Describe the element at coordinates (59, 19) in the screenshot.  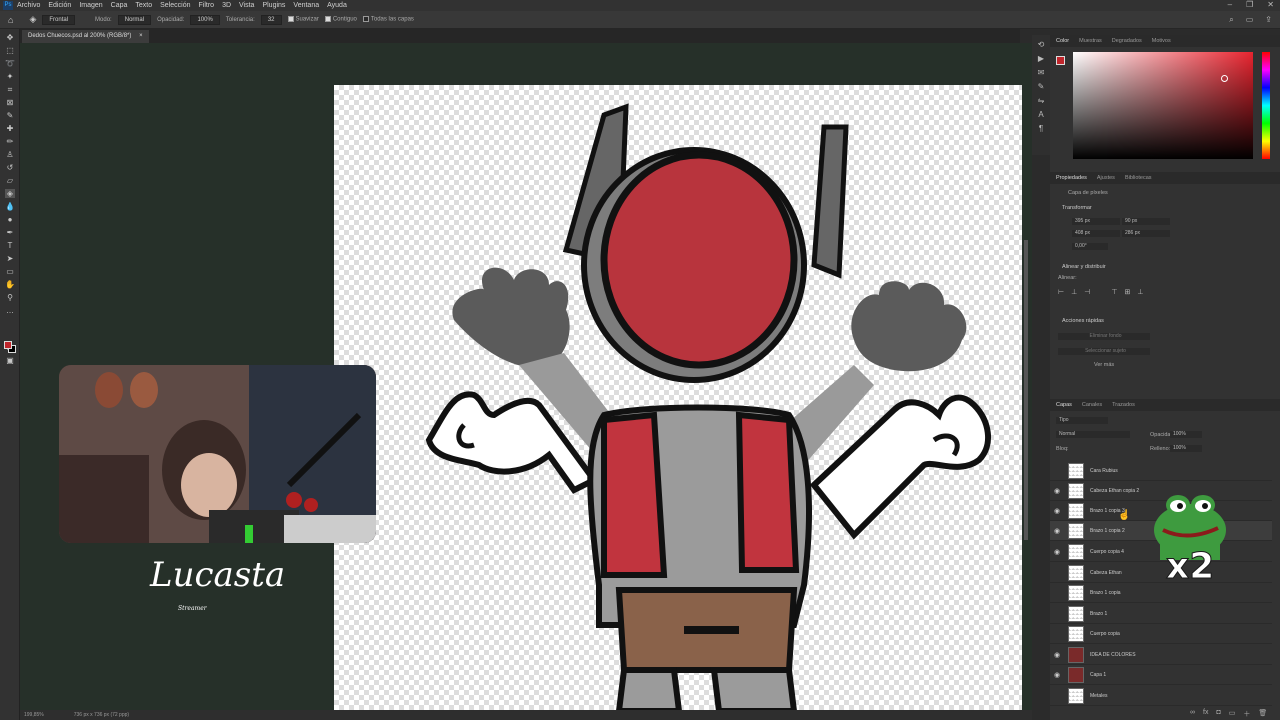
I see `fill-source-select: Frontal` at that location.